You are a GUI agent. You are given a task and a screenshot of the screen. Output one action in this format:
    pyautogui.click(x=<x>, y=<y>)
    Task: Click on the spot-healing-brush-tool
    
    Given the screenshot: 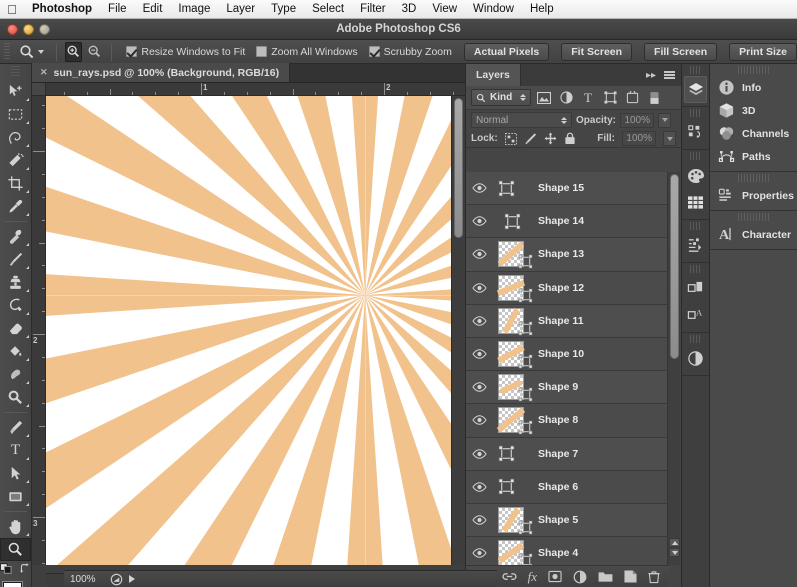 What is the action you would take?
    pyautogui.click(x=15, y=236)
    